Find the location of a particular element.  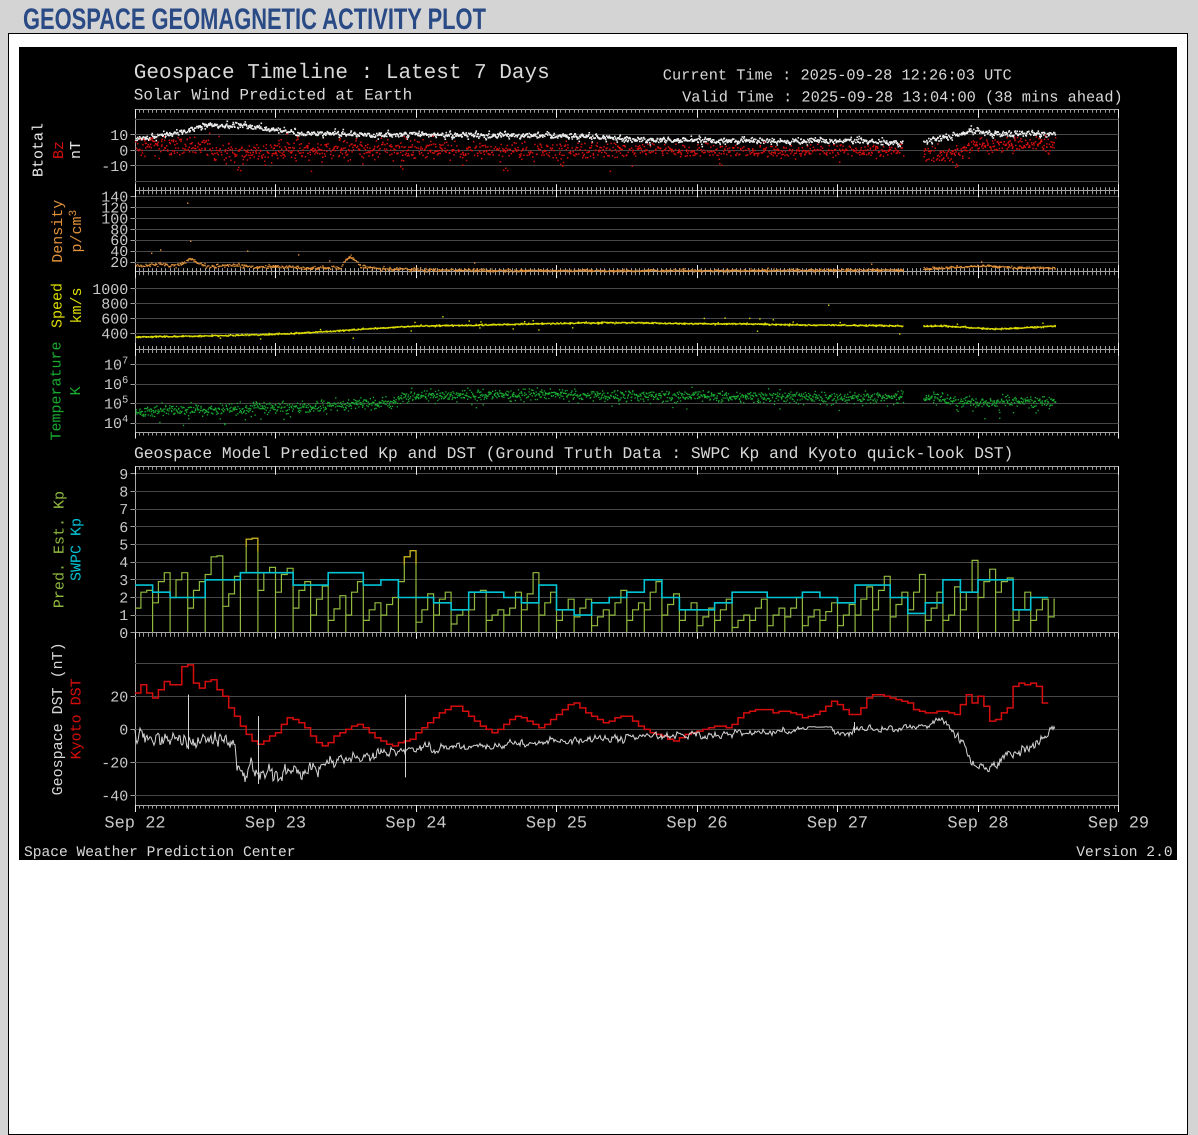

svg-text: Sep 23 is located at coordinates (275, 824).